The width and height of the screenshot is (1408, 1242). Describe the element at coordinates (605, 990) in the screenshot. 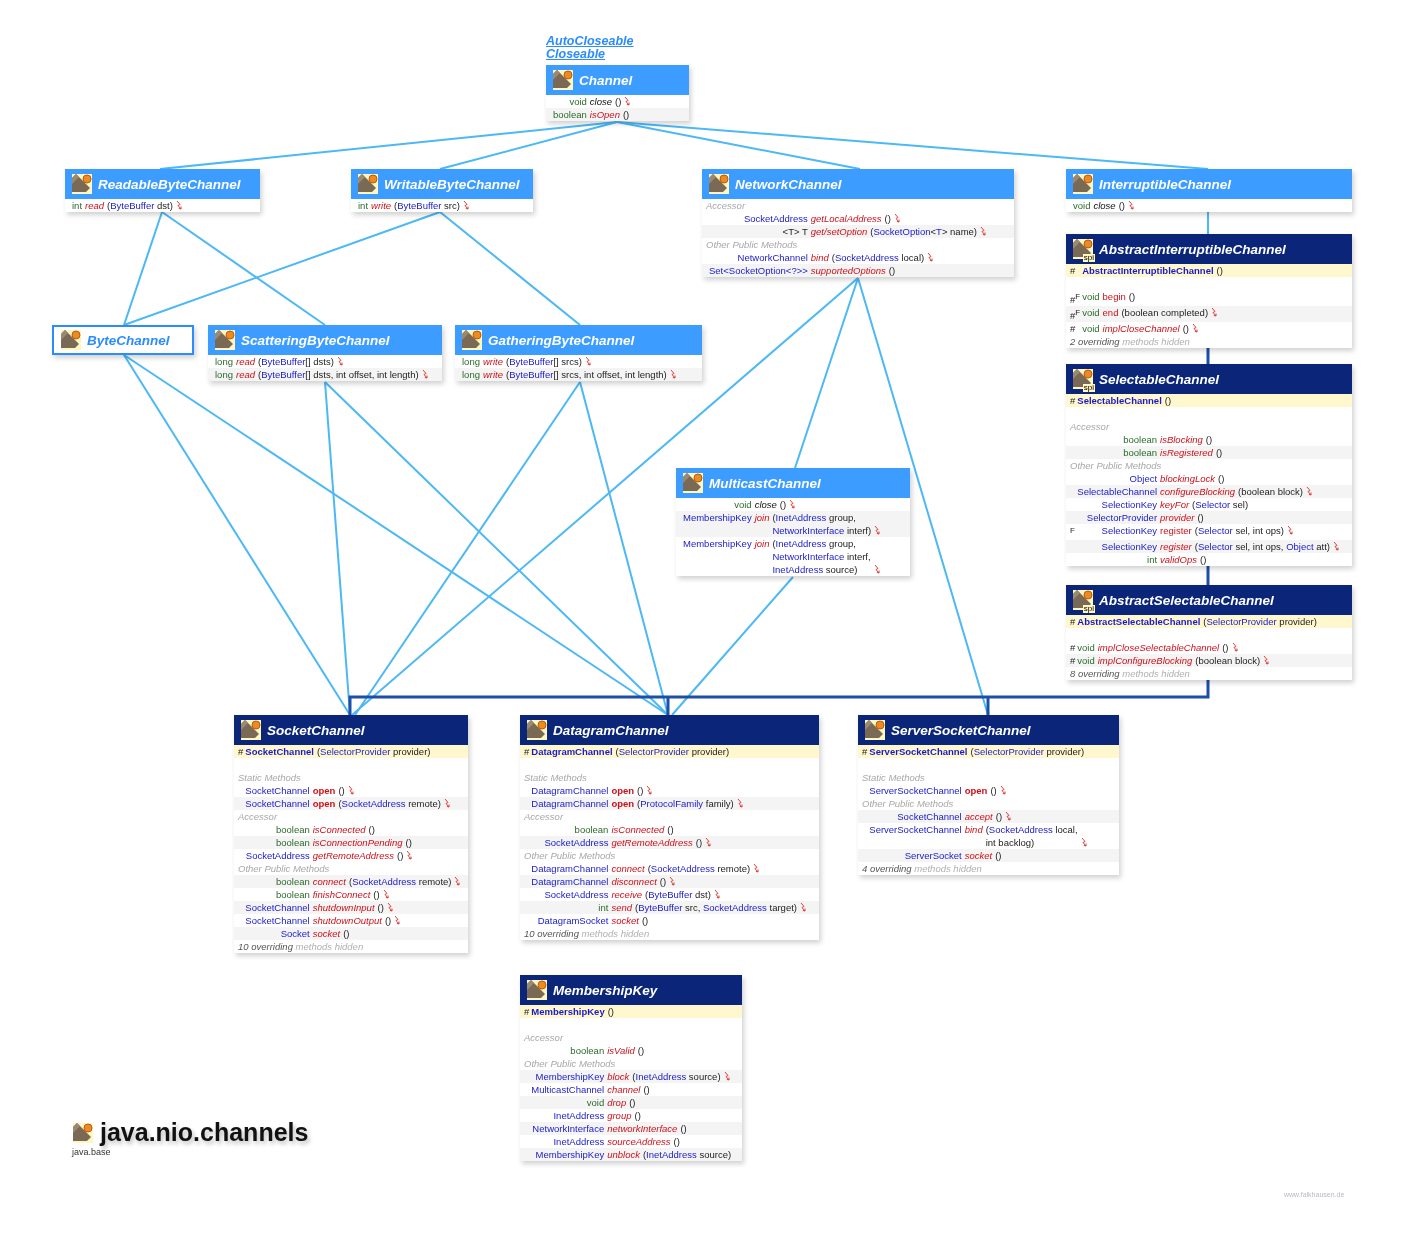

I see `class-name: MembershipKey` at that location.